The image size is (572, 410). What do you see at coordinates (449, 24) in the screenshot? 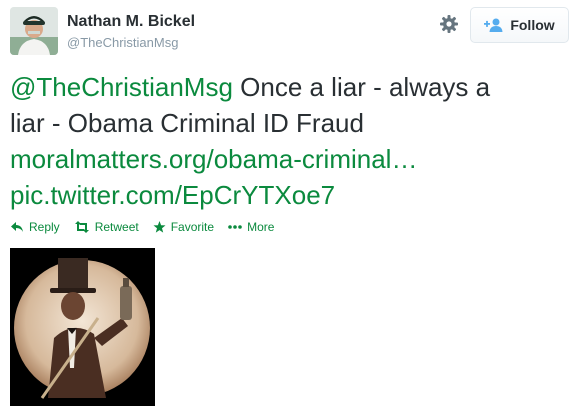
I see `gear-icon` at bounding box center [449, 24].